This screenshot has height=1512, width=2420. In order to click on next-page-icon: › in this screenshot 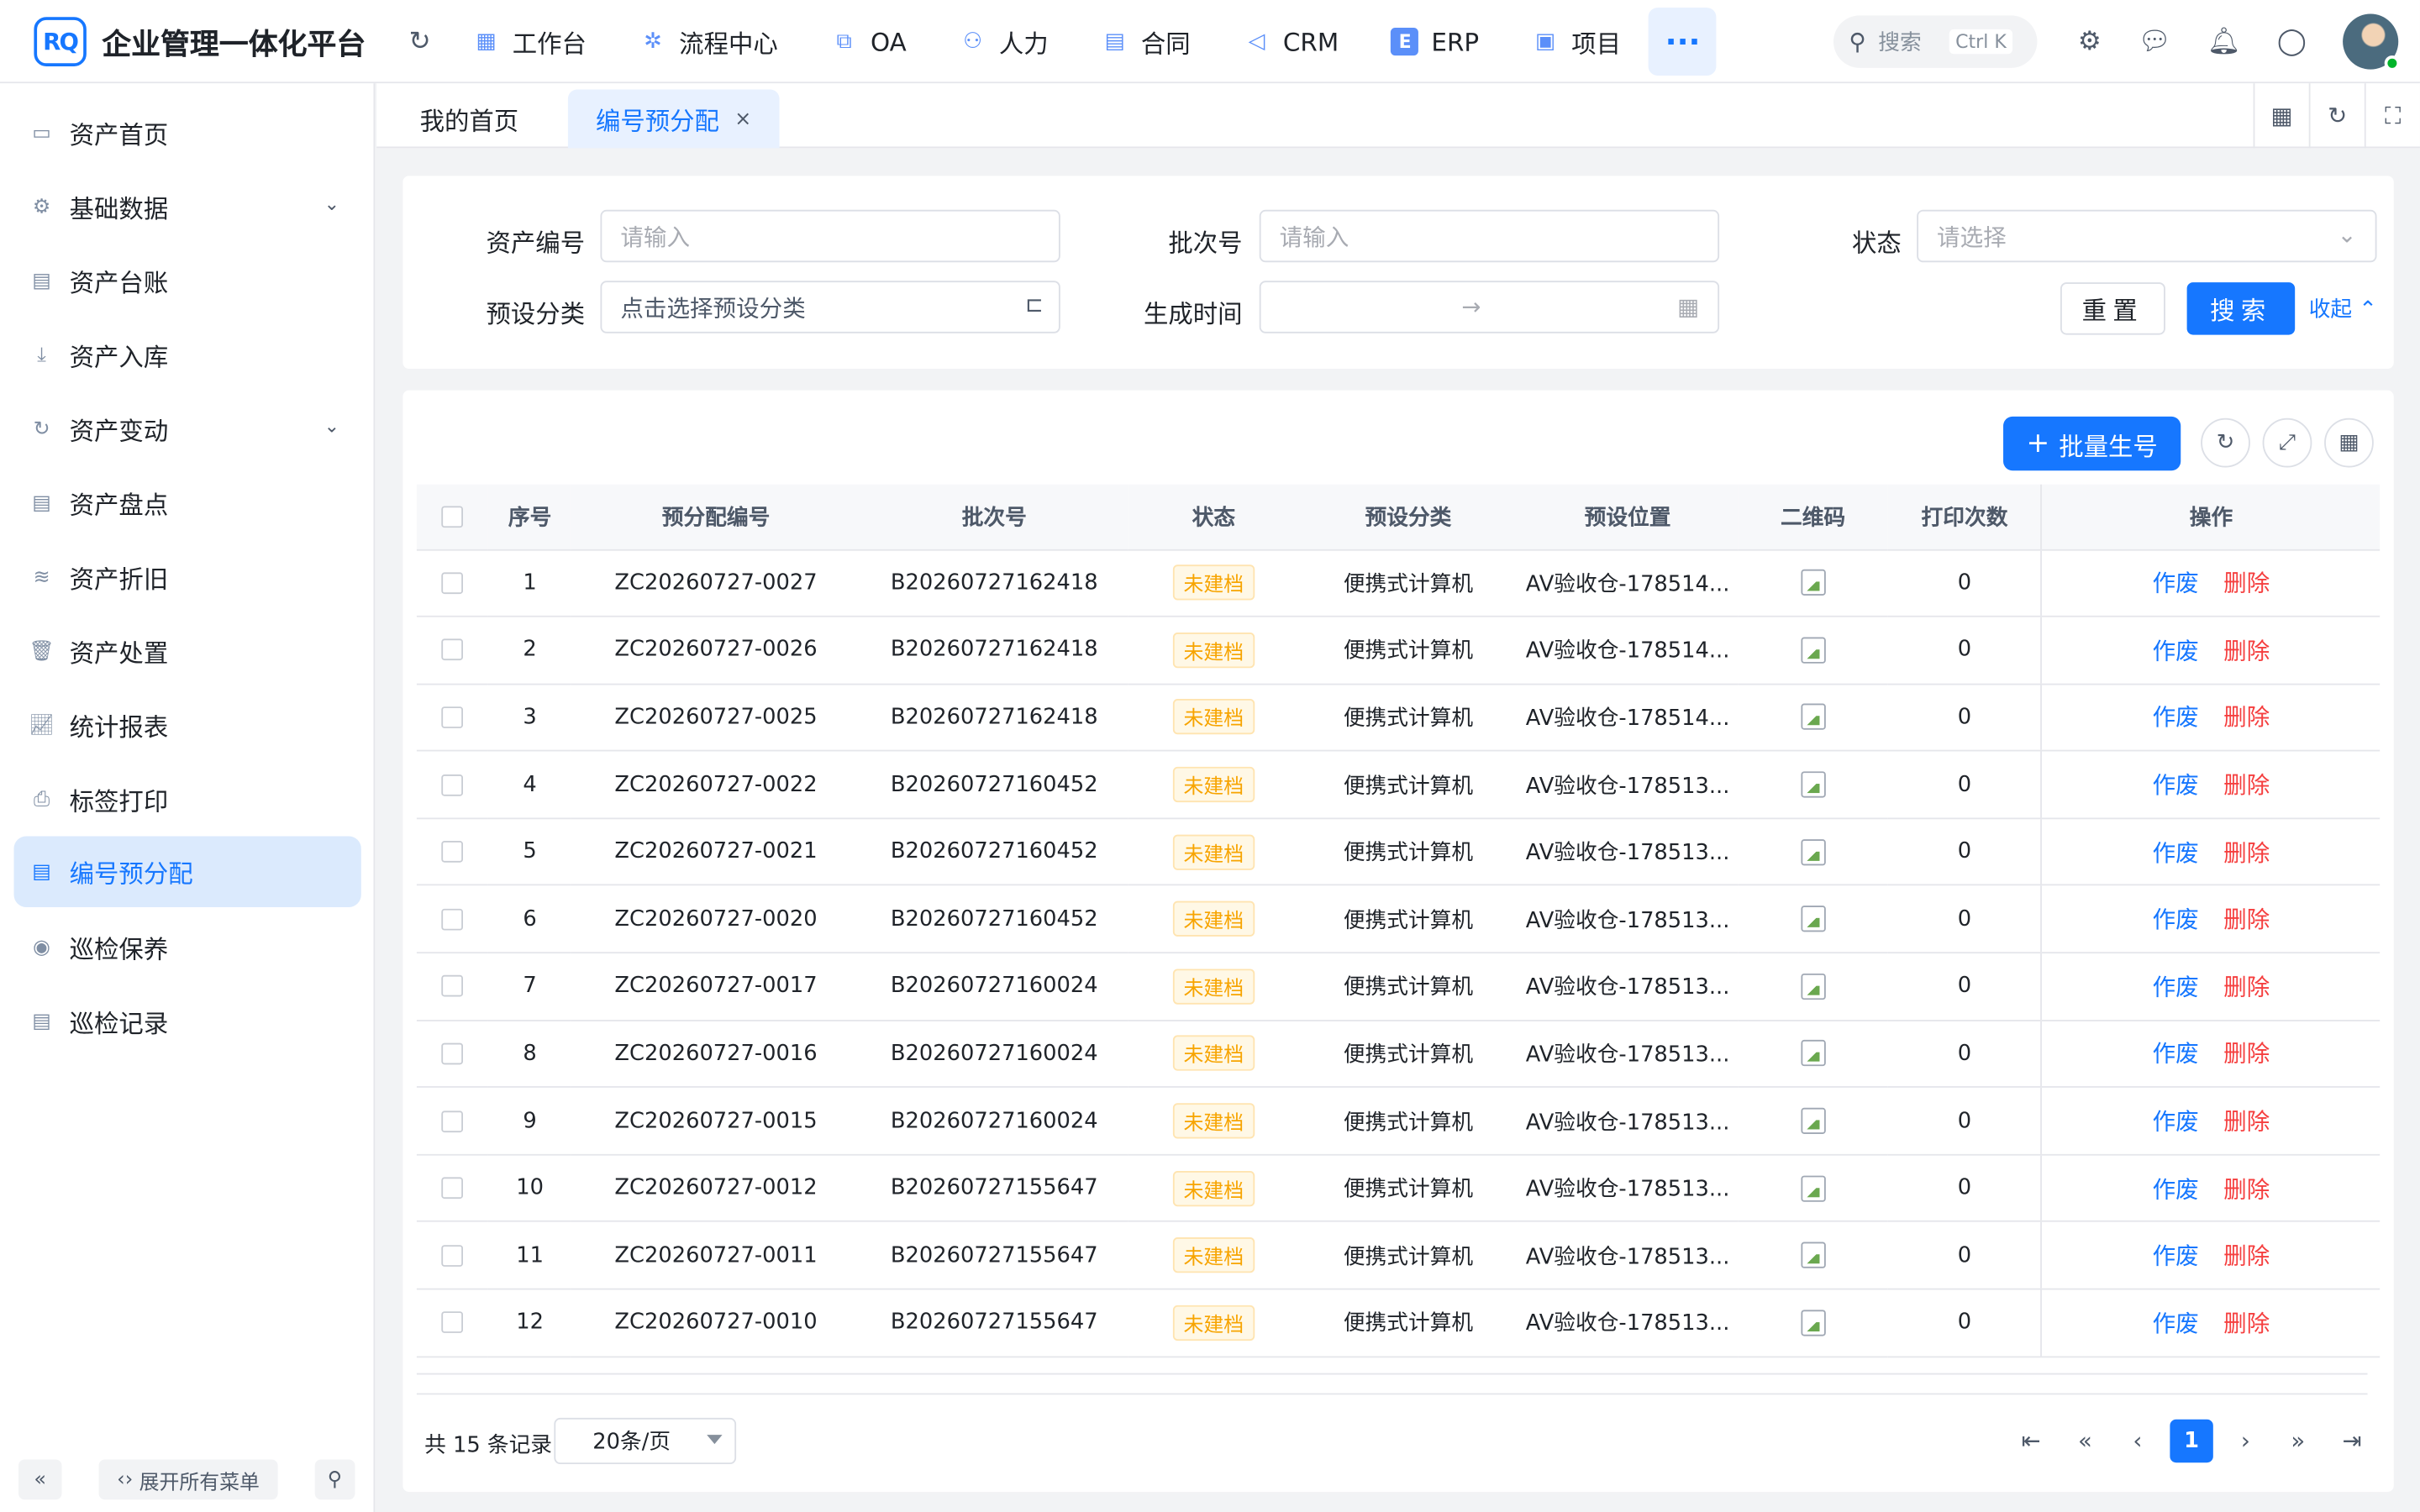, I will do `click(2245, 1441)`.